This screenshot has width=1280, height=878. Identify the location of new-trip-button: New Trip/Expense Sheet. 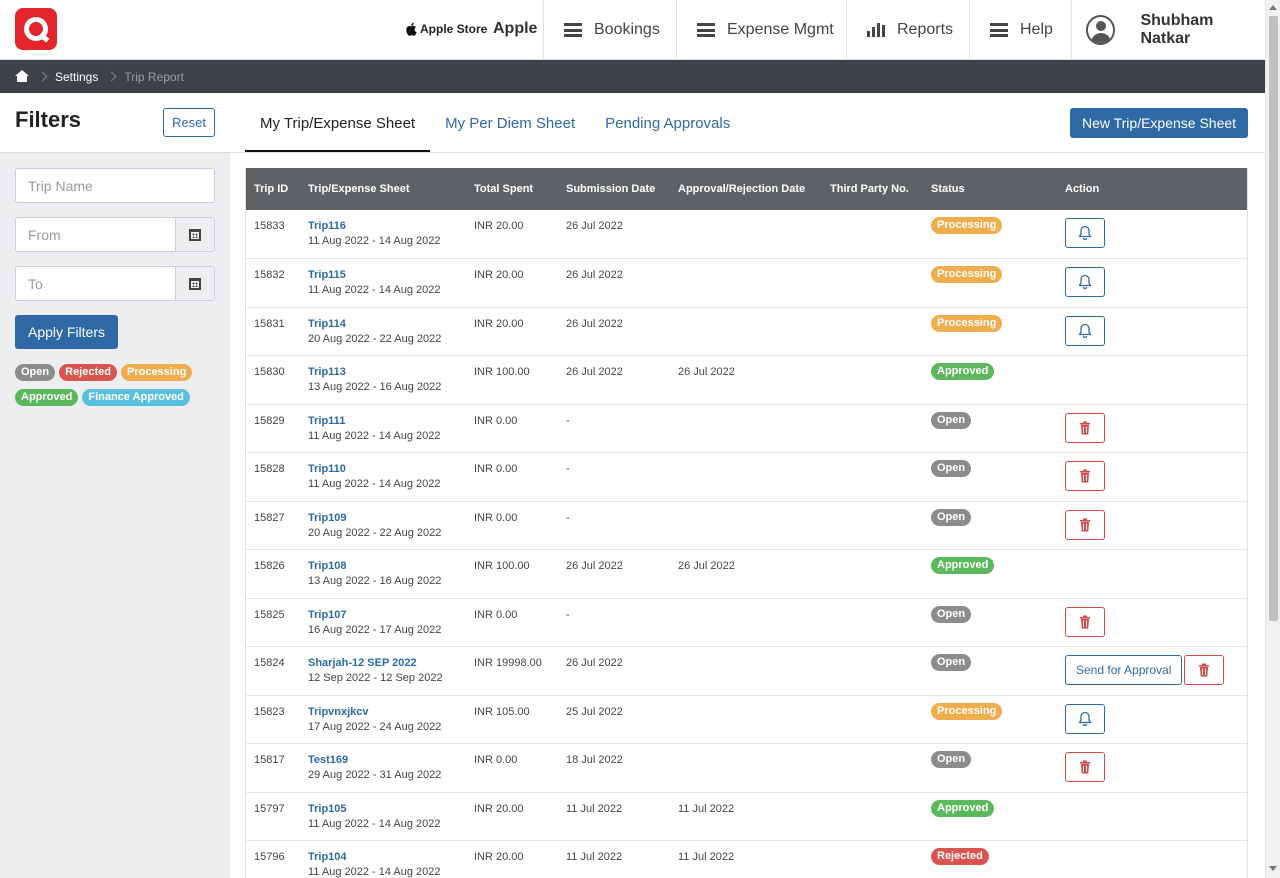
(1159, 123).